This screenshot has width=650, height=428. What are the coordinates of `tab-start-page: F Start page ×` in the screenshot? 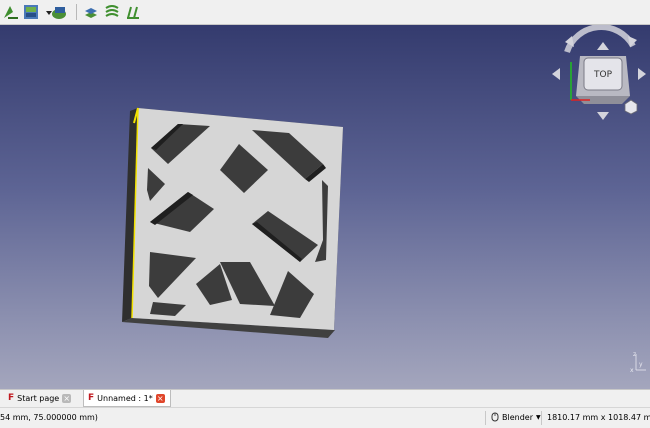 It's located at (41, 398).